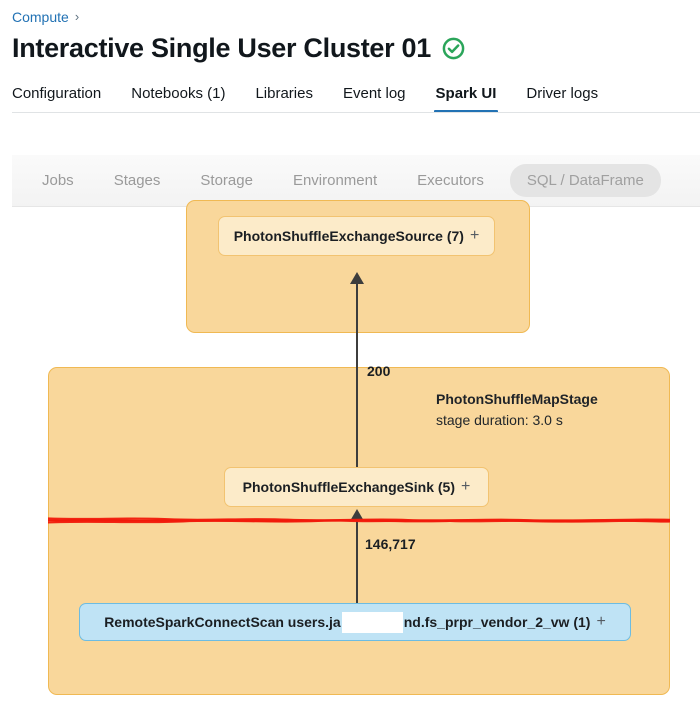 This screenshot has height=714, width=700. I want to click on tab-configuration: Configuration, so click(56, 98).